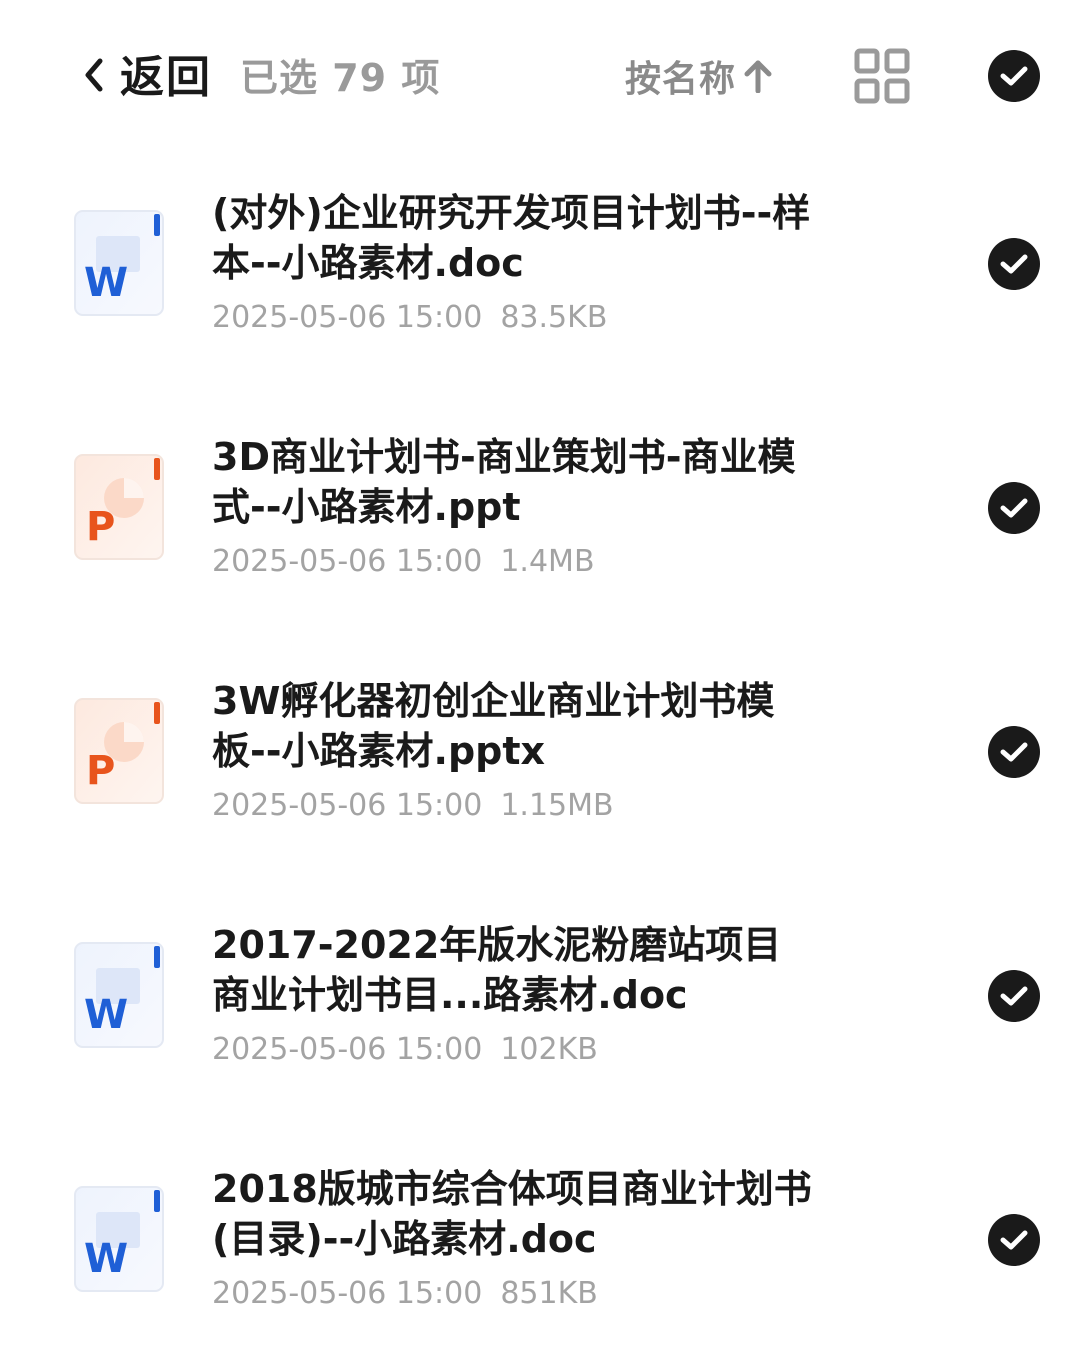  Describe the element at coordinates (882, 76) in the screenshot. I see `grid-view-icon` at that location.